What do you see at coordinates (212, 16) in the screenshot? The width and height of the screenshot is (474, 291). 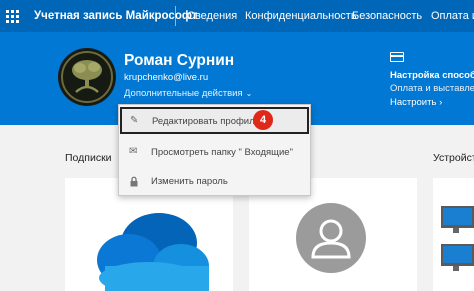 I see `nav-item-info: Сведения` at bounding box center [212, 16].